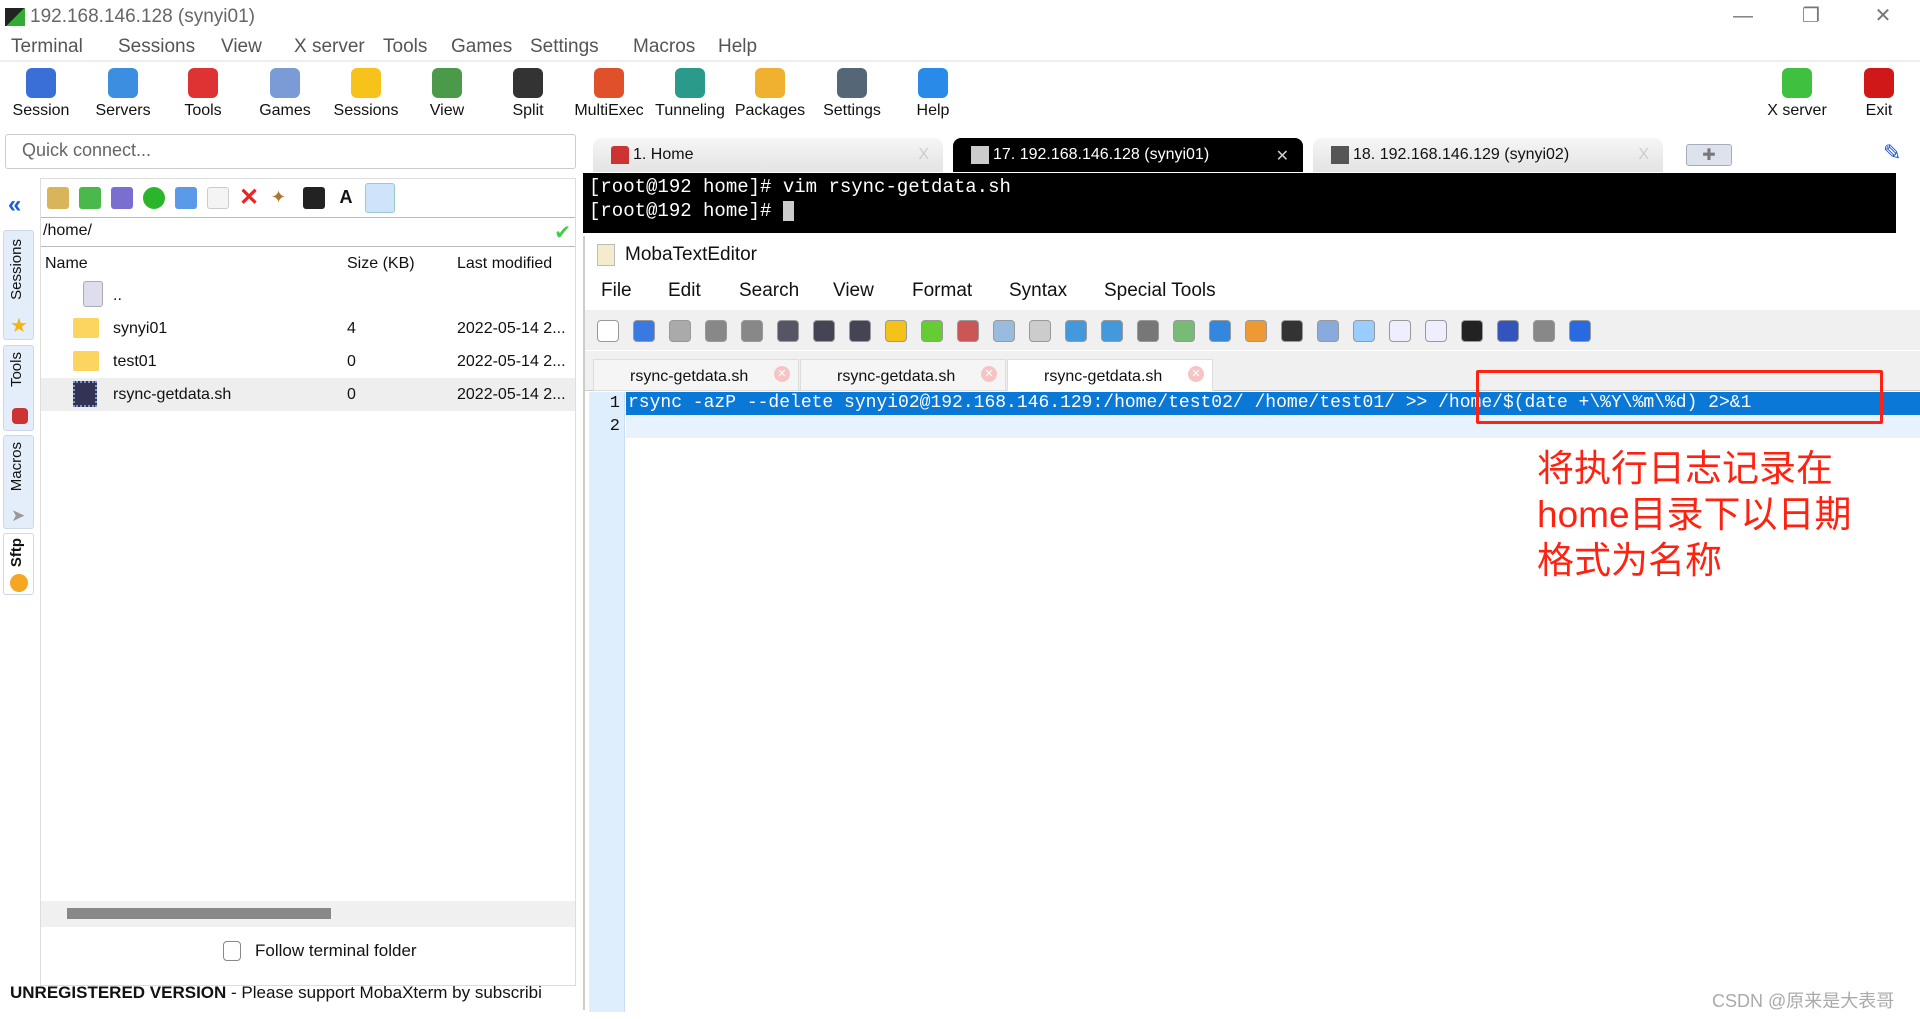 This screenshot has width=1920, height=1019. I want to click on menu-sessions: Sessions, so click(156, 47).